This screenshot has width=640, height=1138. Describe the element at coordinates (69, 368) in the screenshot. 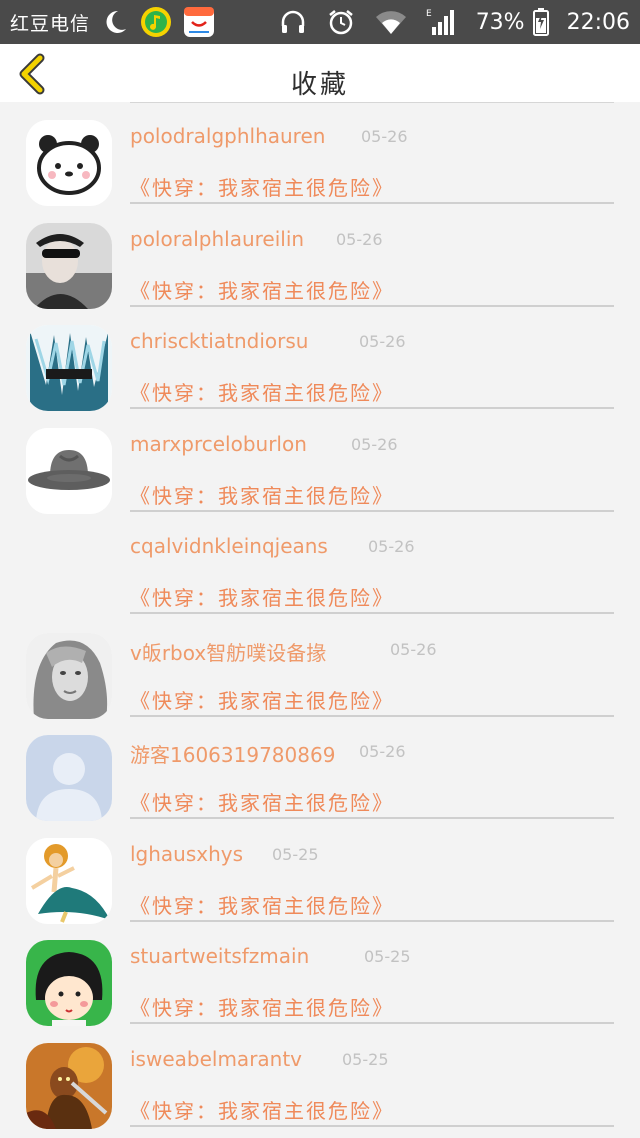

I see `anime-blue-hair-avatar` at that location.